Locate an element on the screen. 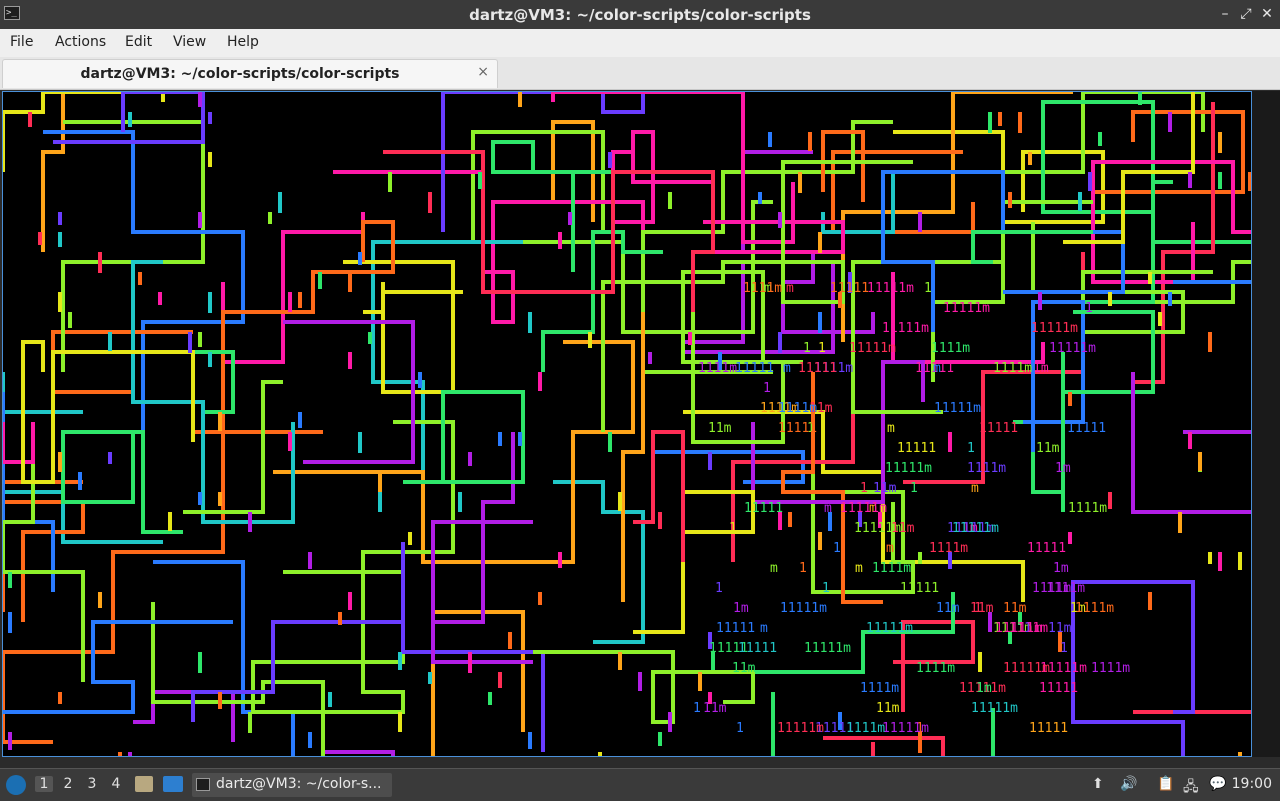 This screenshot has height=801, width=1280. workspace-2: 2 is located at coordinates (68, 784).